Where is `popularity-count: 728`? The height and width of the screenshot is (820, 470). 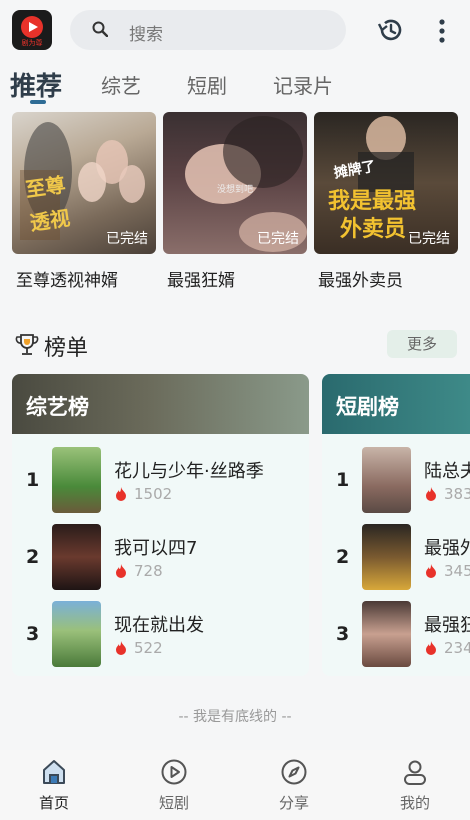 popularity-count: 728 is located at coordinates (148, 571).